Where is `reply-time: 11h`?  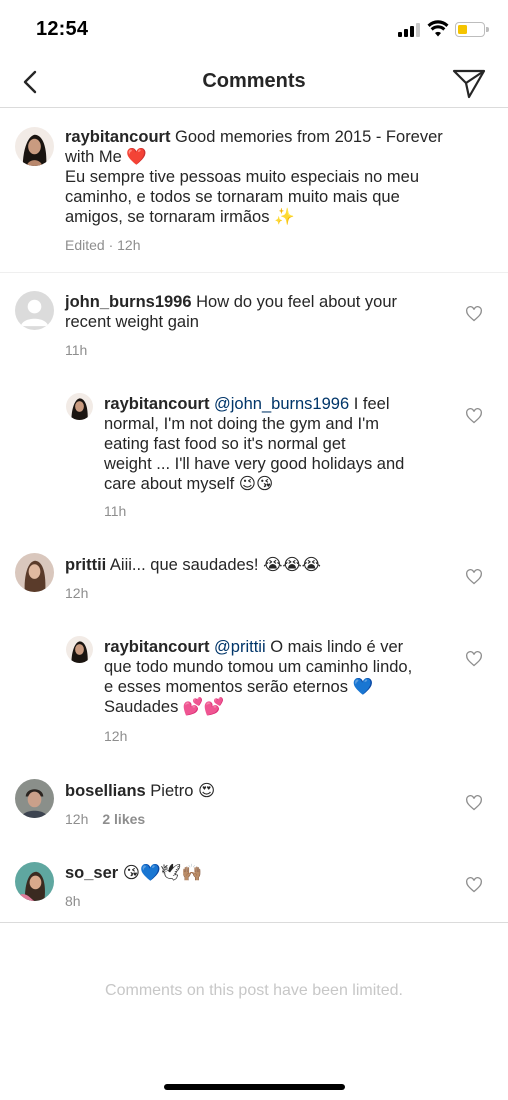 reply-time: 11h is located at coordinates (115, 511).